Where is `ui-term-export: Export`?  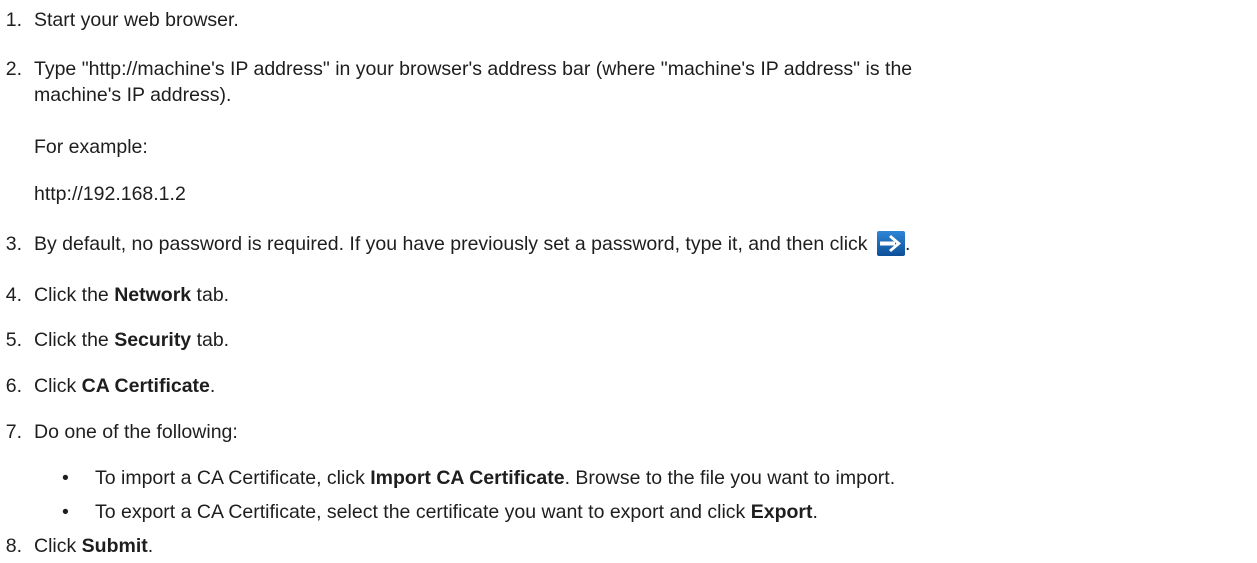
ui-term-export: Export is located at coordinates (781, 512).